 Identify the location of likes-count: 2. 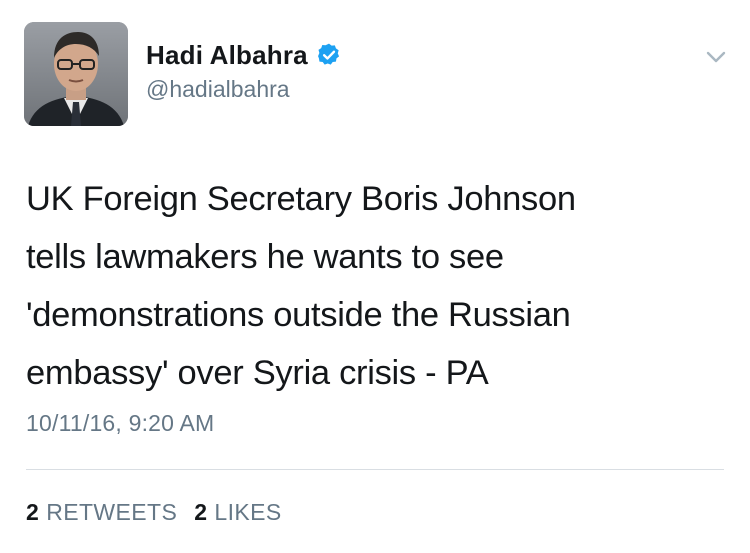
(201, 512).